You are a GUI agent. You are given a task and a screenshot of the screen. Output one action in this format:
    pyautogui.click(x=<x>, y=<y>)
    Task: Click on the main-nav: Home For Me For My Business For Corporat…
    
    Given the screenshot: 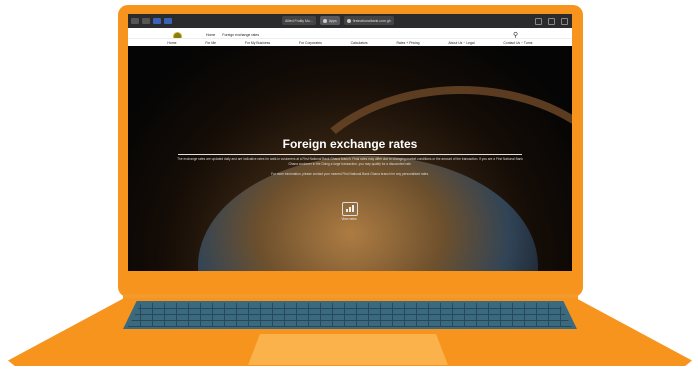 What is the action you would take?
    pyautogui.click(x=350, y=42)
    